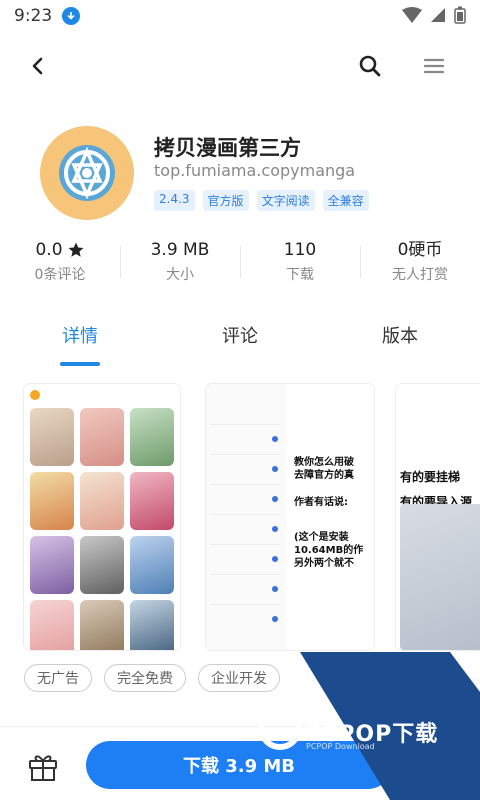 The image size is (480, 800). I want to click on tag-text-reading: 文字阅读, so click(285, 200).